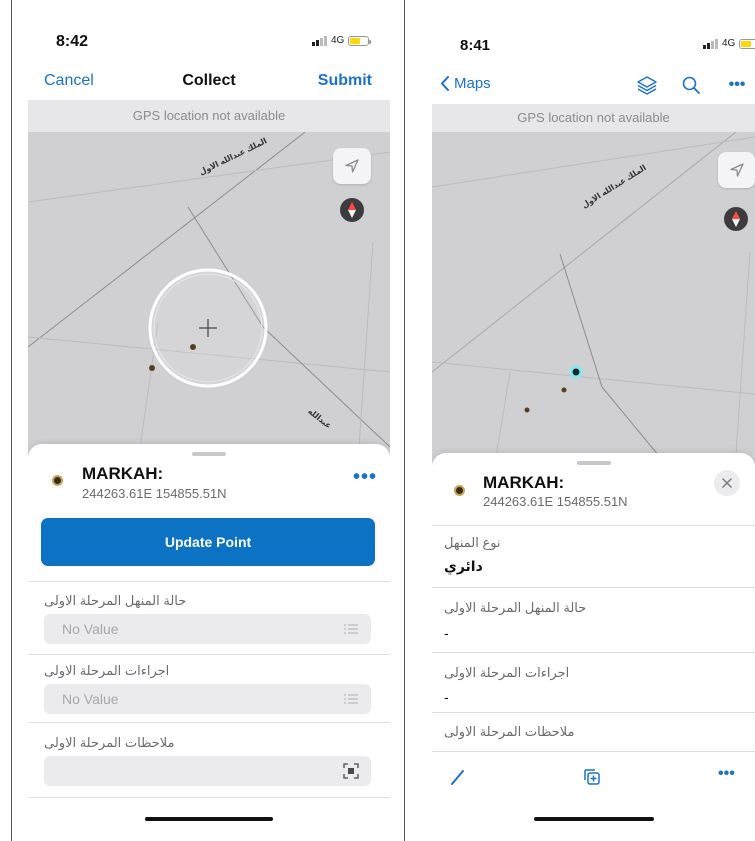 Image resolution: width=755 pixels, height=841 pixels. I want to click on close-icon, so click(727, 483).